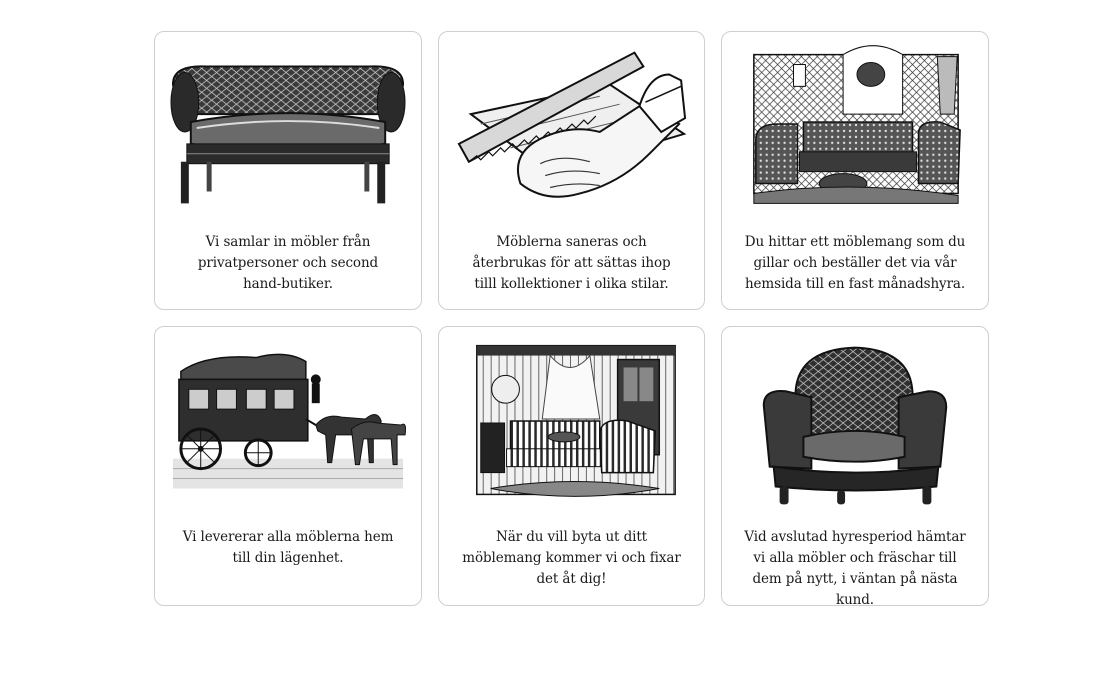  Describe the element at coordinates (288, 424) in the screenshot. I see `horse-carriage-illustration` at that location.